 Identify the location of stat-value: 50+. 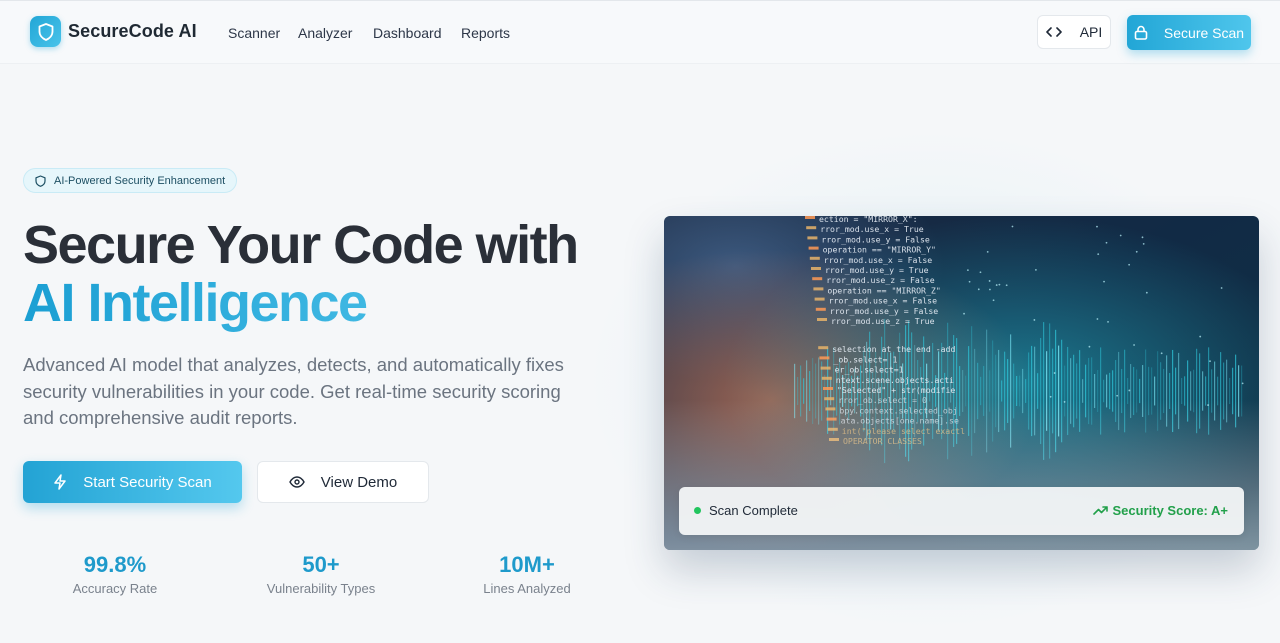
(321, 564).